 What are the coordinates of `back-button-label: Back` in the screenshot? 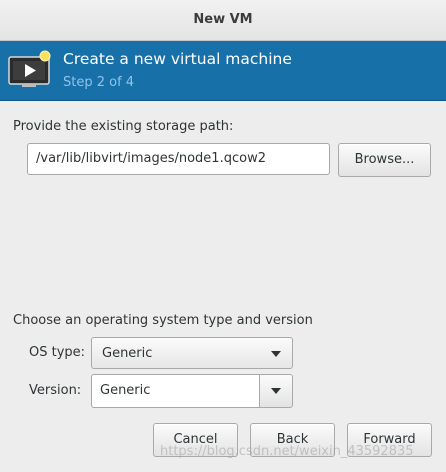 It's located at (292, 439).